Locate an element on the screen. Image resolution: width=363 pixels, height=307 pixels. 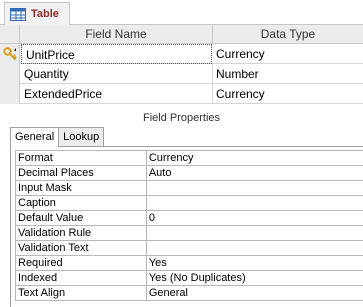
tab-lookup: Lookup is located at coordinates (81, 136).